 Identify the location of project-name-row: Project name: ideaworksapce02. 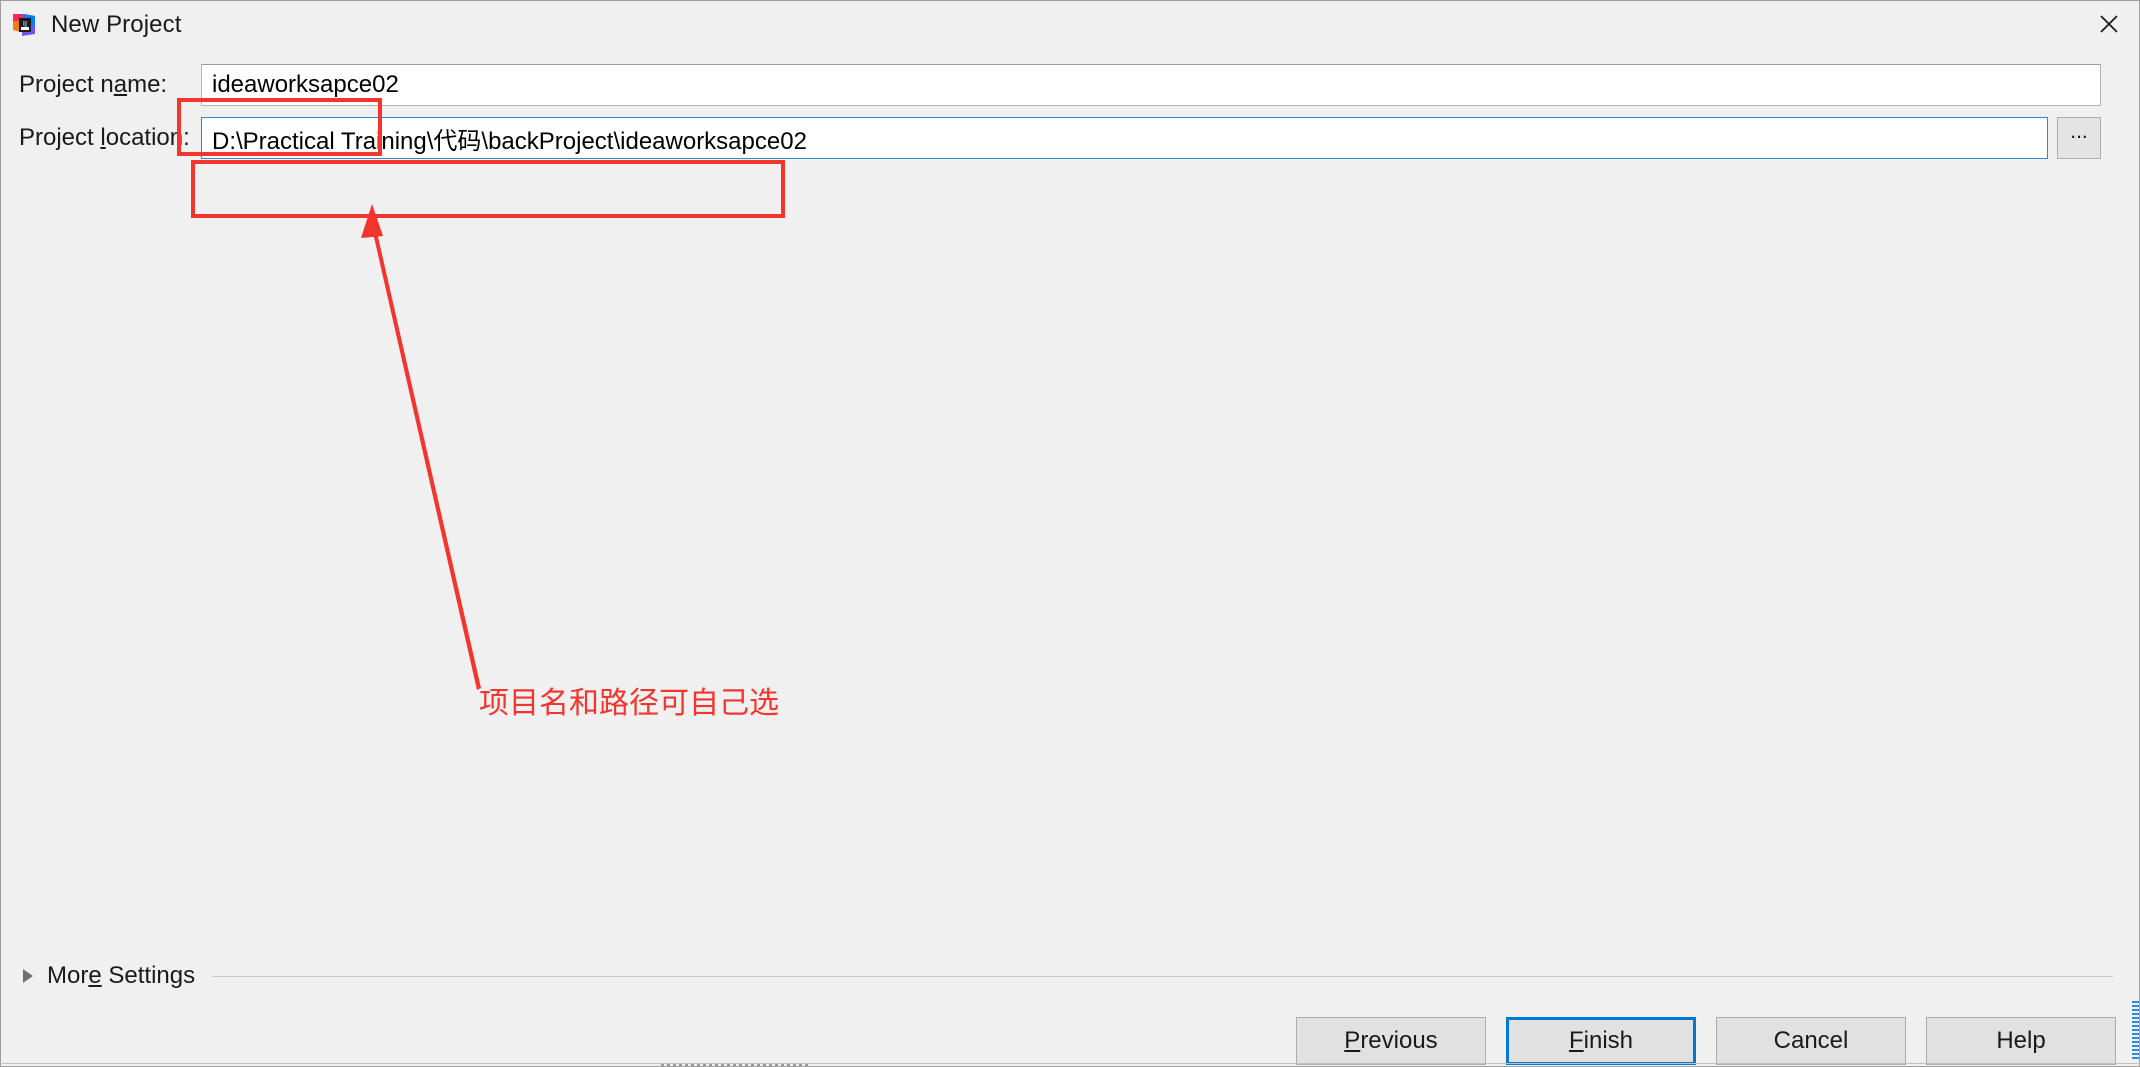
(1070, 85).